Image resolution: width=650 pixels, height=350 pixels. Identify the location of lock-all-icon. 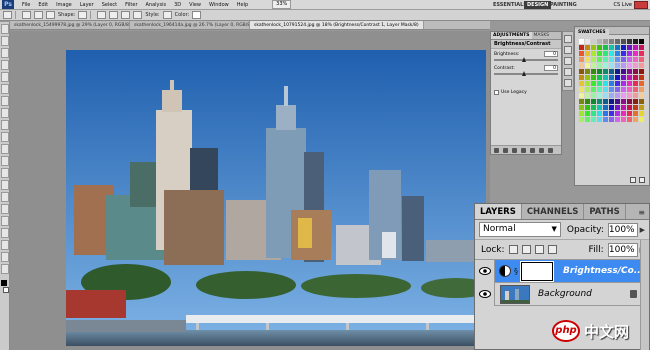
(552, 249).